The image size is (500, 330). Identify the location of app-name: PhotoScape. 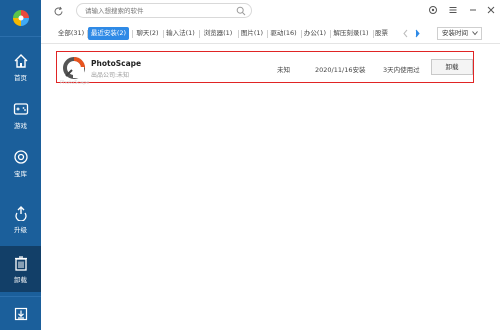
(116, 63).